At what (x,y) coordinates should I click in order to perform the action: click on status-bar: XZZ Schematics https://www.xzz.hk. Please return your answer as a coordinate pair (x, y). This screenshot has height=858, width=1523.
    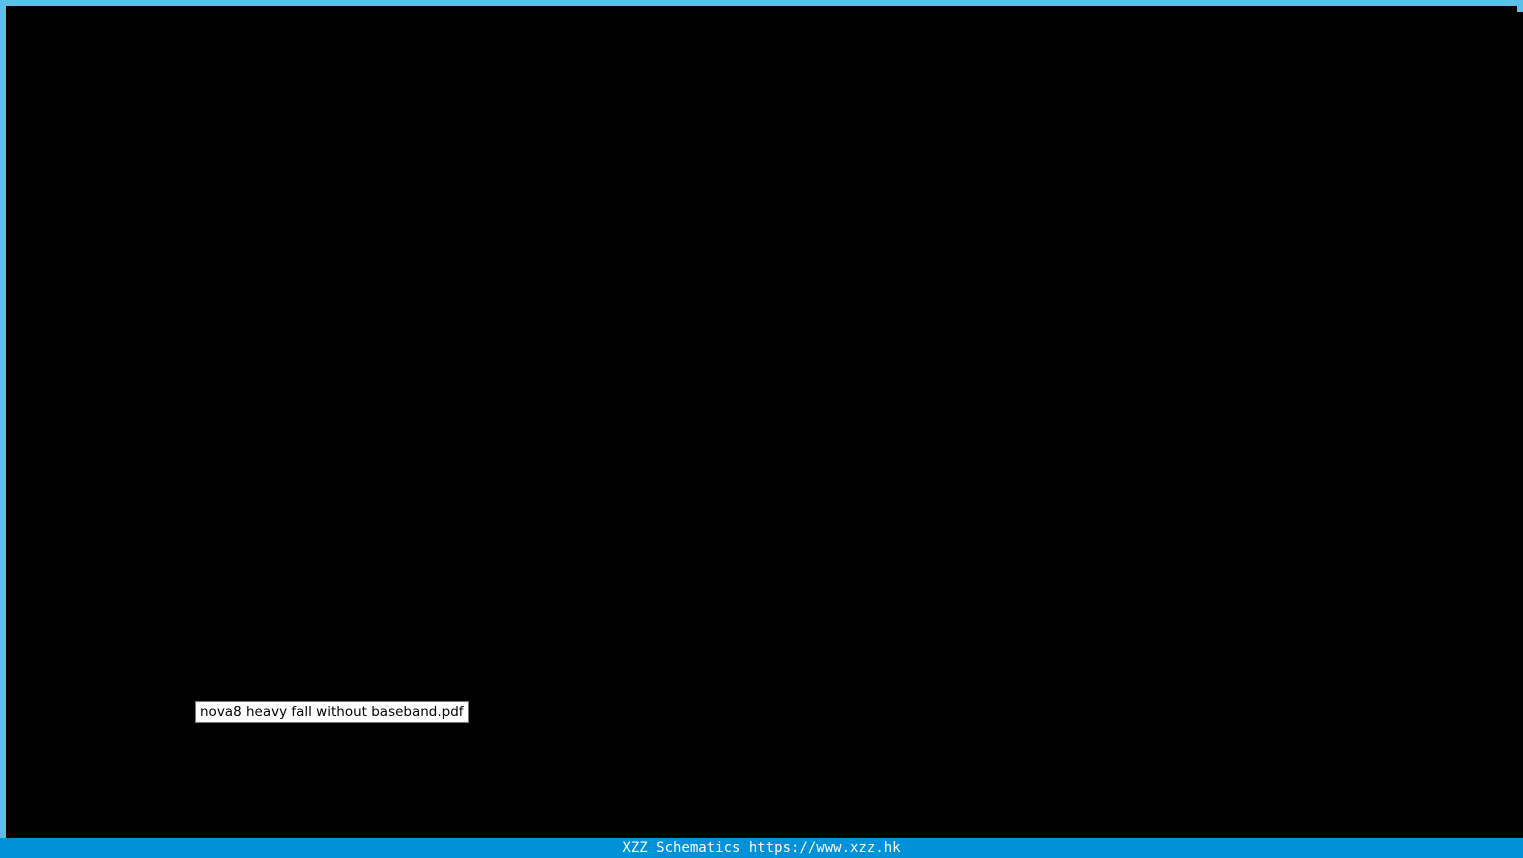
    Looking at the image, I should click on (761, 848).